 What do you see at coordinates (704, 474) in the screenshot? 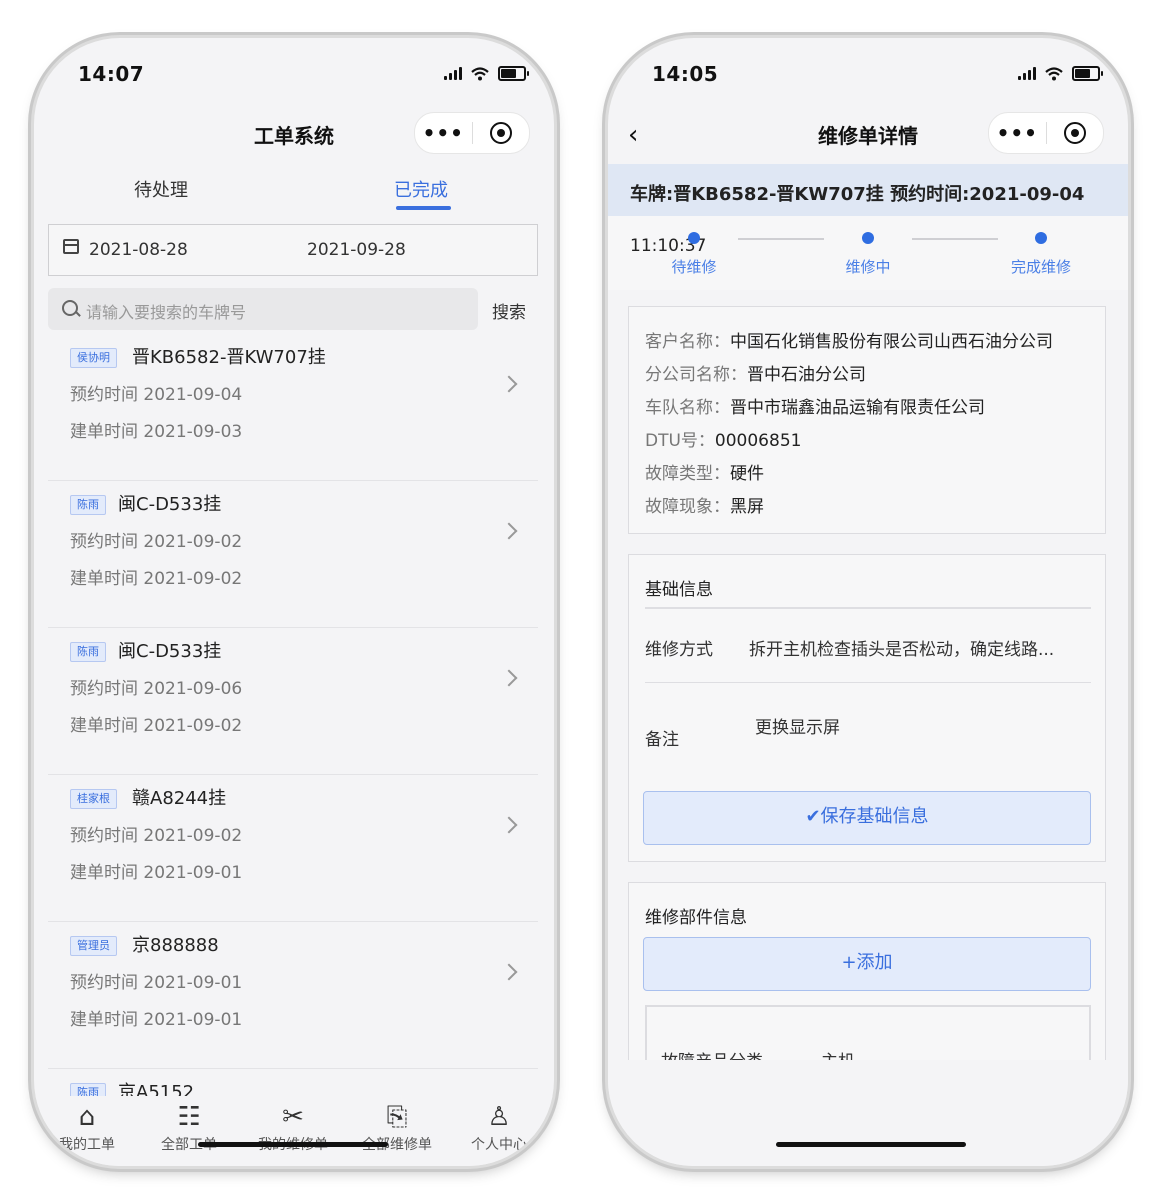
I see `fault-type-row: 故障类型：硬件` at bounding box center [704, 474].